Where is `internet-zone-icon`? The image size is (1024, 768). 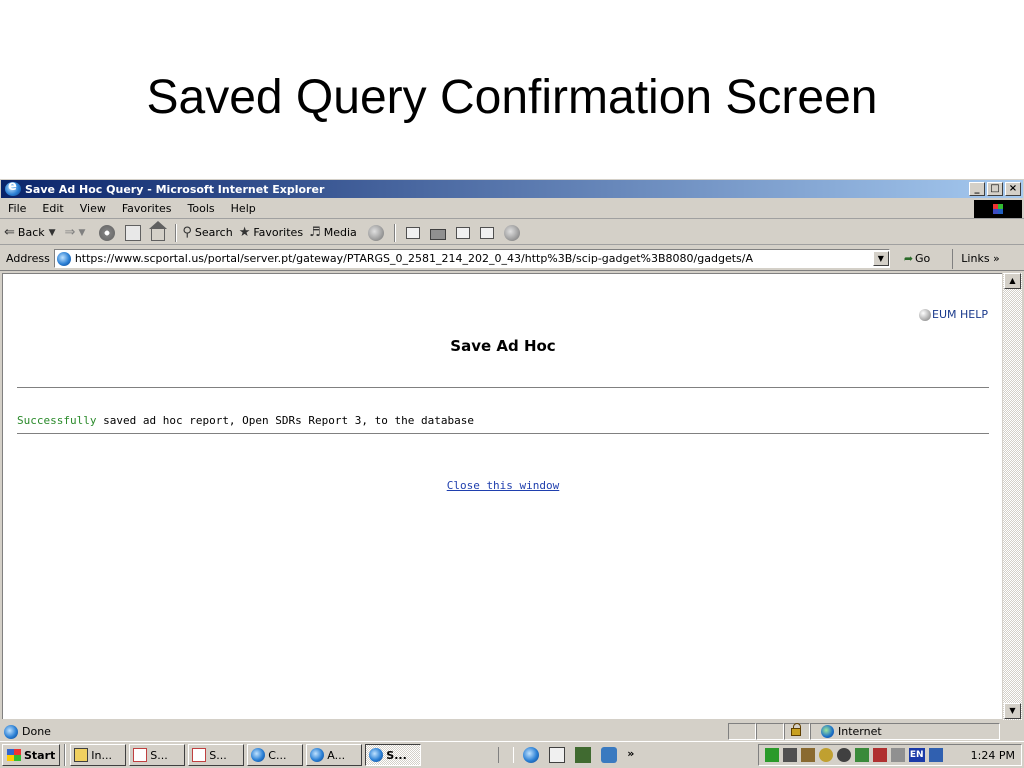
internet-zone-icon is located at coordinates (827, 731).